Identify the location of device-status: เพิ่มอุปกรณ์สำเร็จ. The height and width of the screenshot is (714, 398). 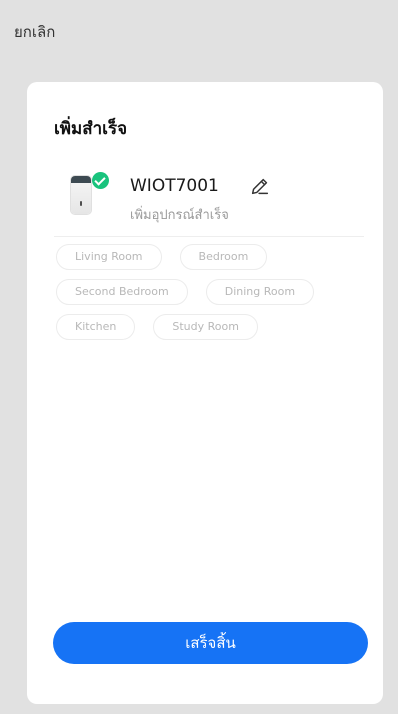
(179, 215).